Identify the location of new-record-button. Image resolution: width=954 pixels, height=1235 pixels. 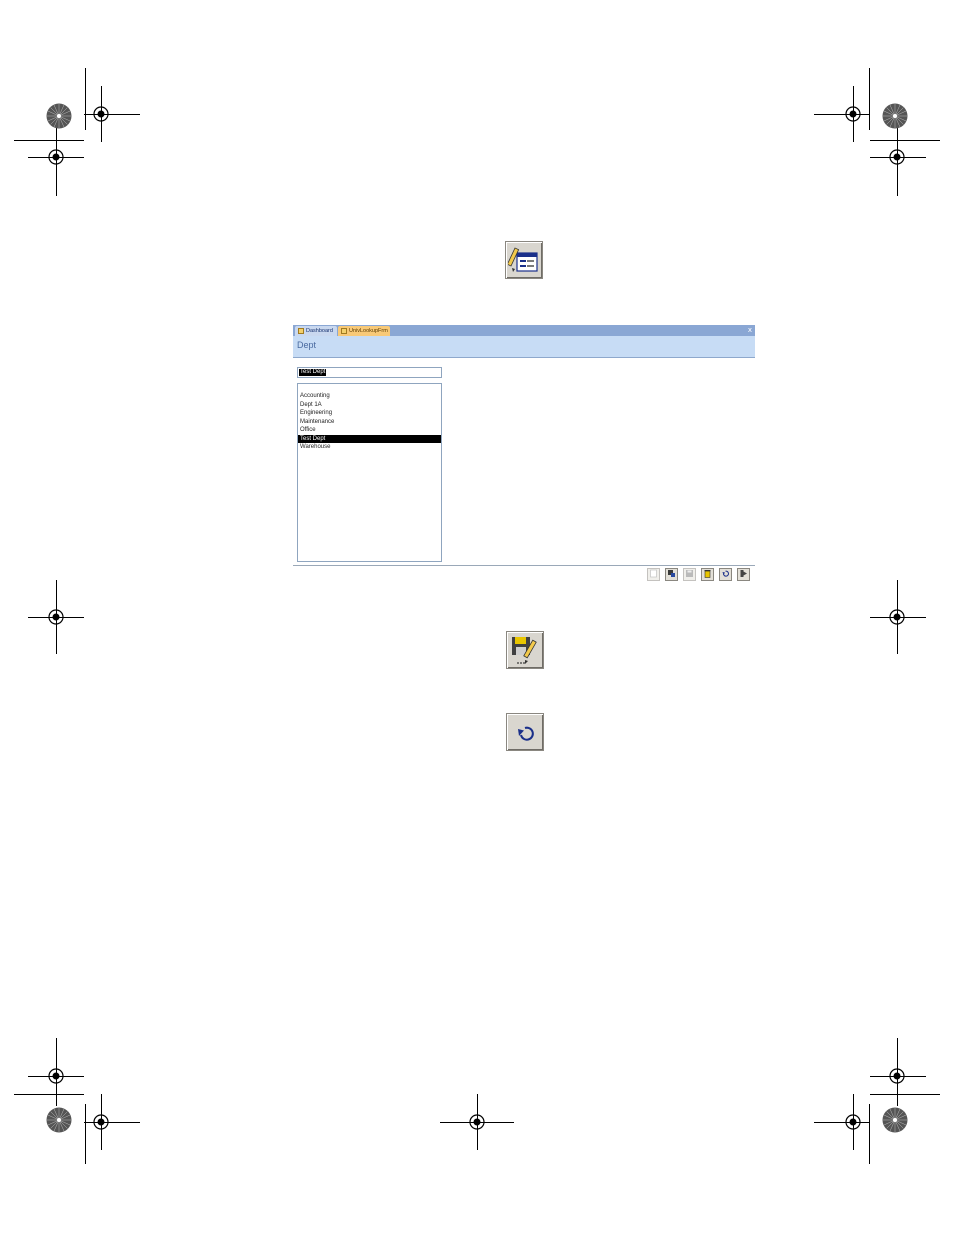
(653, 574).